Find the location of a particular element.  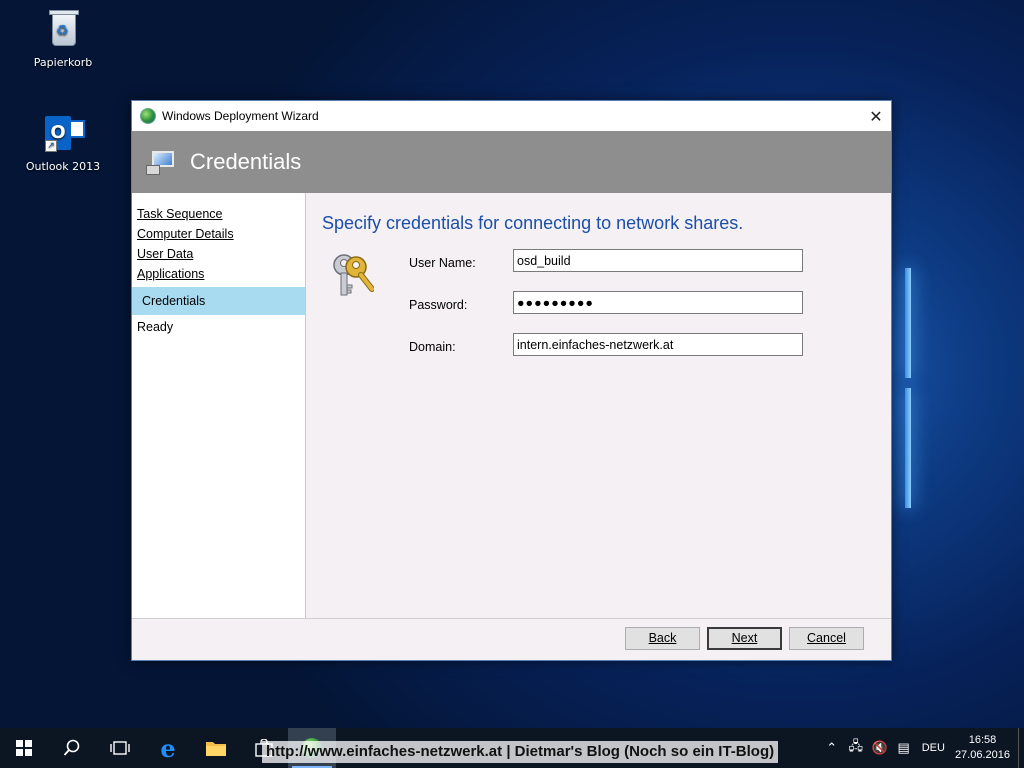

password-label: Password: is located at coordinates (438, 305).